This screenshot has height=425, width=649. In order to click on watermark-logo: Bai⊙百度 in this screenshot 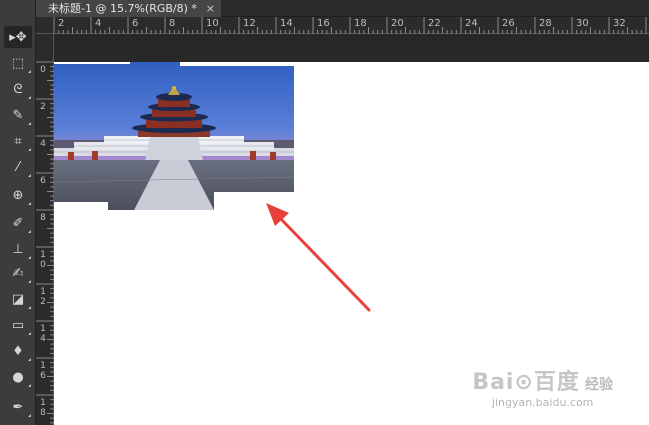, I will do `click(526, 382)`.